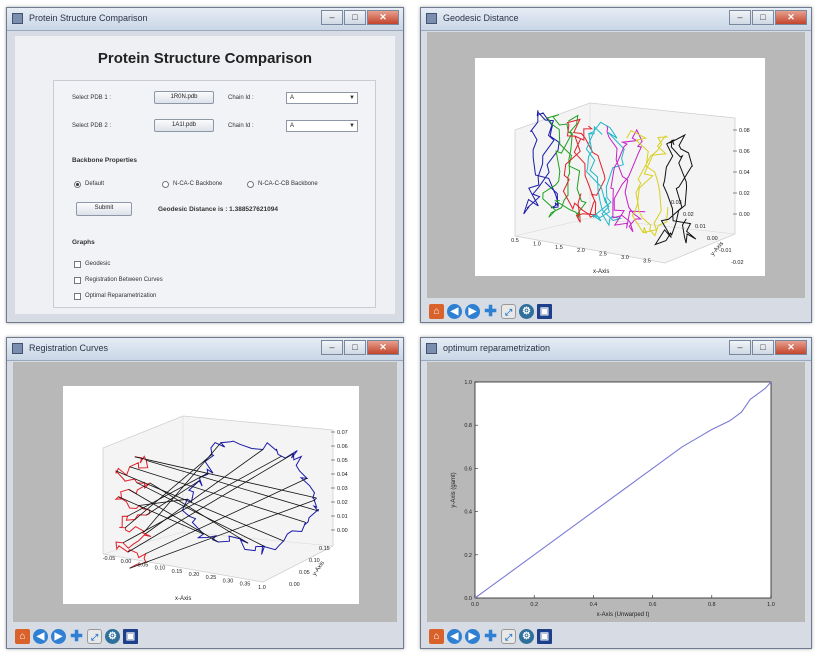 The height and width of the screenshot is (654, 817). Describe the element at coordinates (194, 575) in the screenshot. I see `x-tick-label: 0.20` at that location.